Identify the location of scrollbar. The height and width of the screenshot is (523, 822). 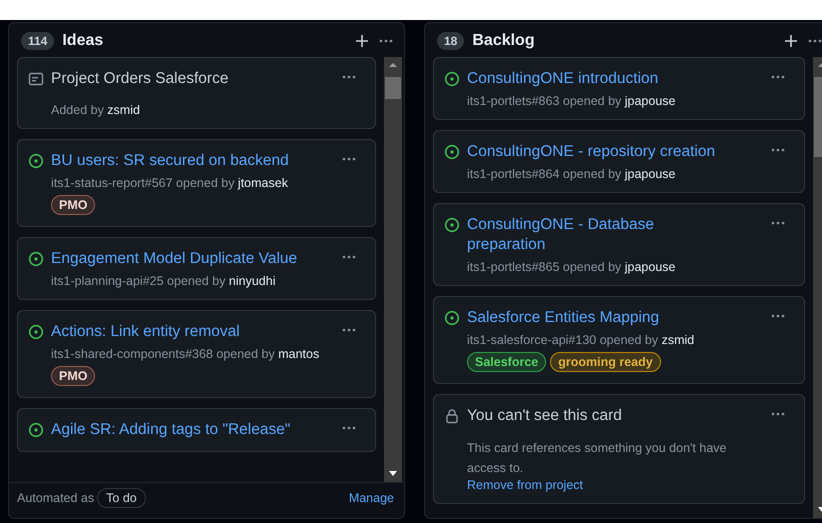
(393, 269).